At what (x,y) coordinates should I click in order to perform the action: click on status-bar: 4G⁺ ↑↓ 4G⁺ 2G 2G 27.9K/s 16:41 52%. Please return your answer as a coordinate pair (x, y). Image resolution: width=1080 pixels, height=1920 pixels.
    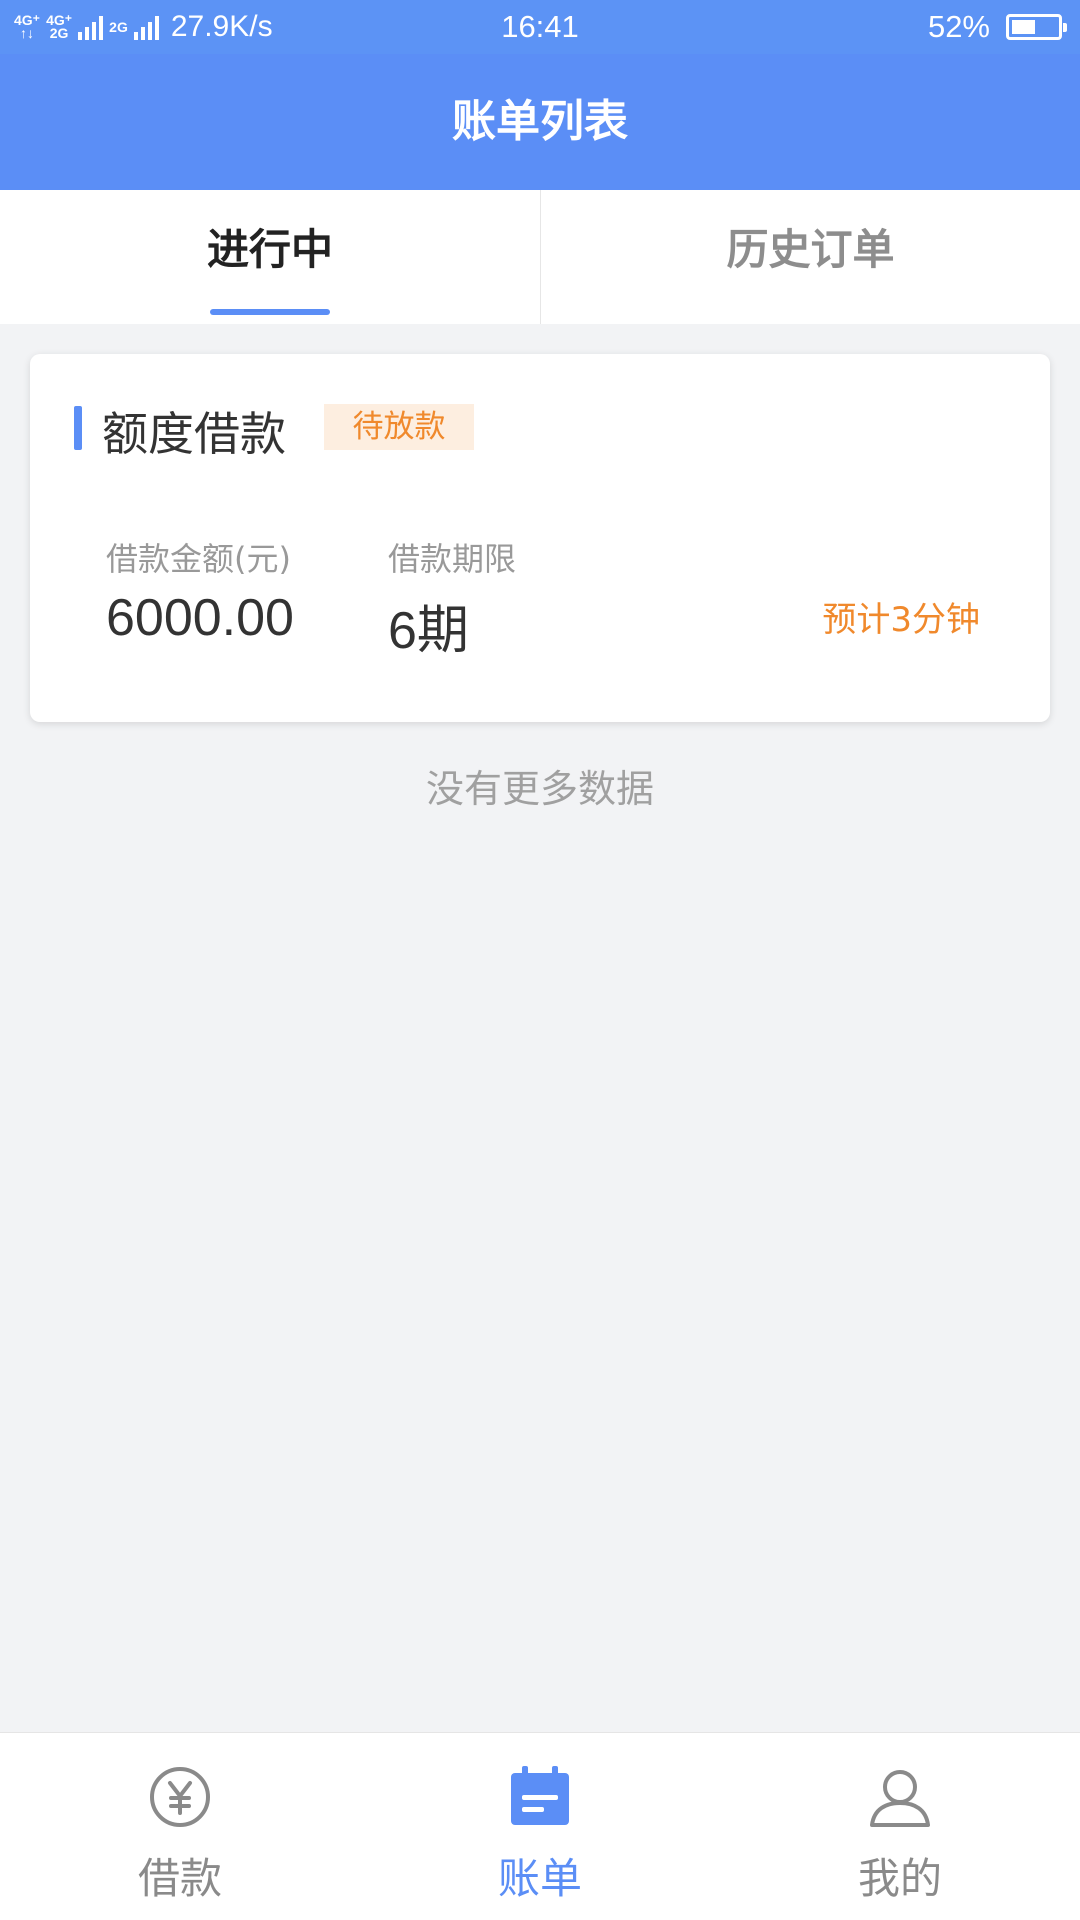
    Looking at the image, I should click on (540, 27).